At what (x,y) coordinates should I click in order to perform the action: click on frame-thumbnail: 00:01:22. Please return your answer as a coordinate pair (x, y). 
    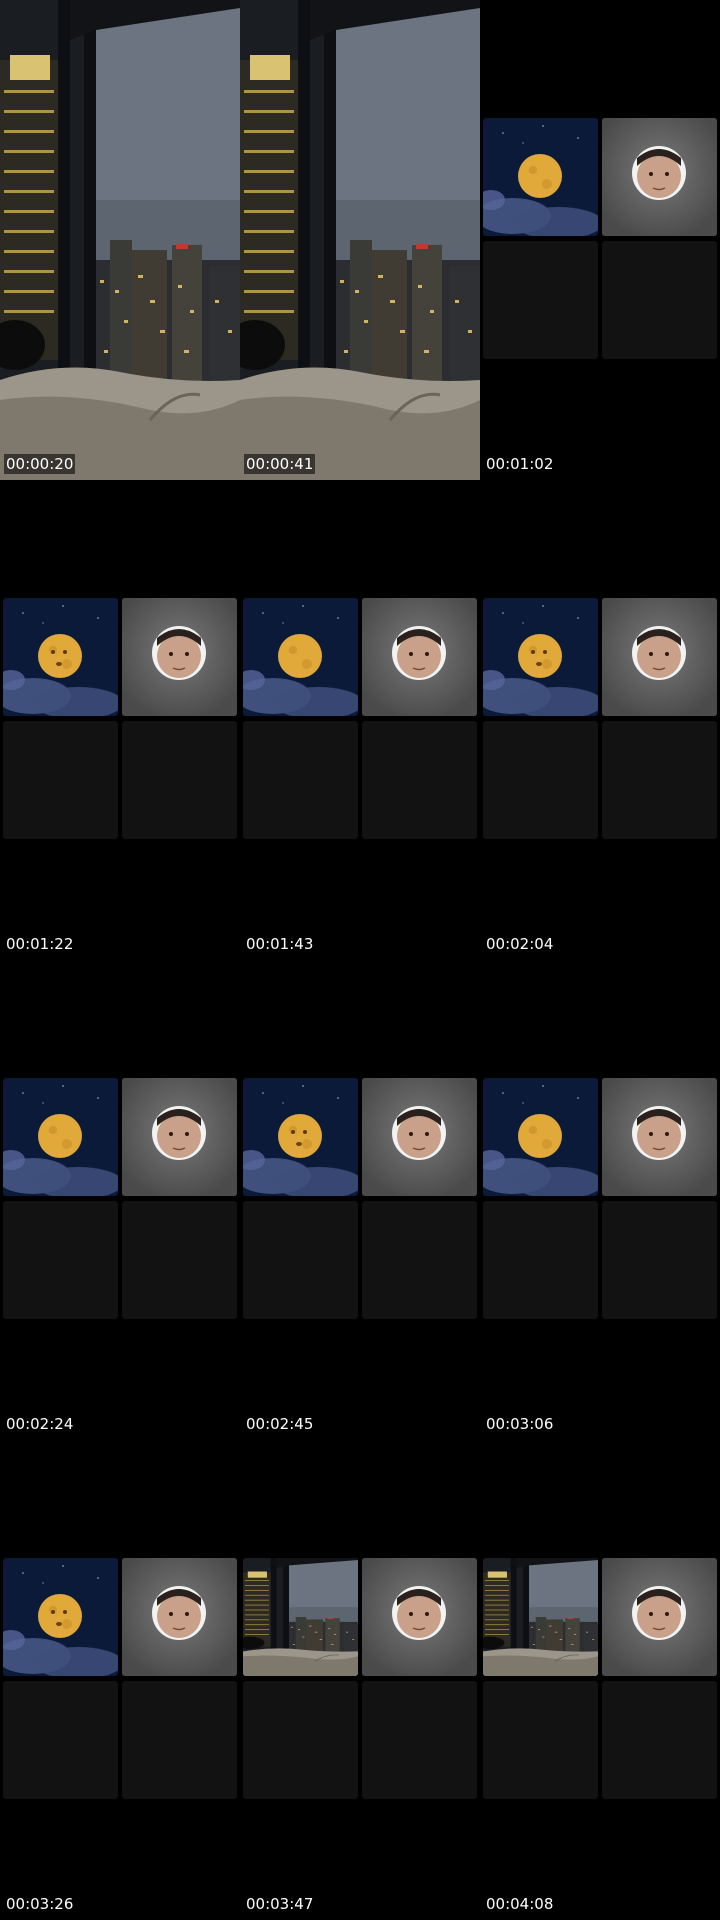
    Looking at the image, I should click on (120, 720).